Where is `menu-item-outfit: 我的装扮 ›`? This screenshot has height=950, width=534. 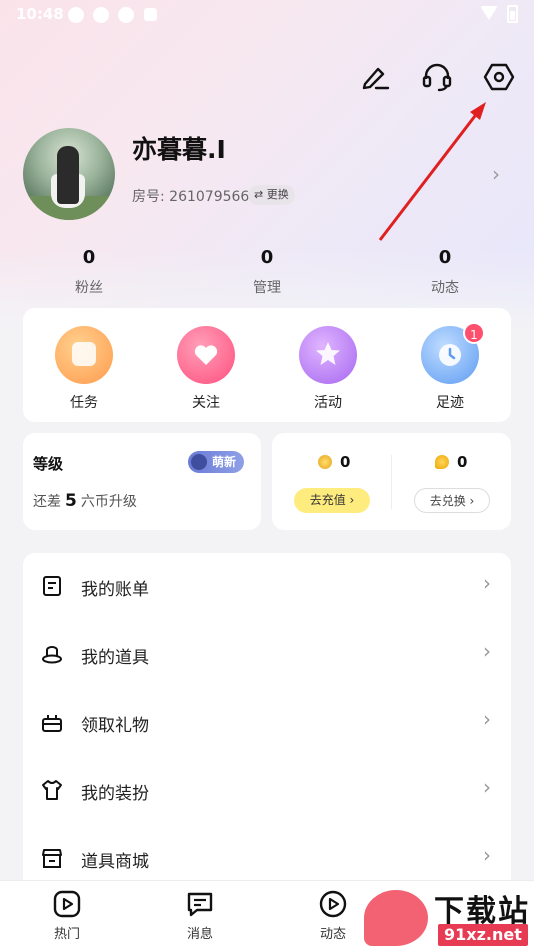 menu-item-outfit: 我的装扮 › is located at coordinates (267, 791).